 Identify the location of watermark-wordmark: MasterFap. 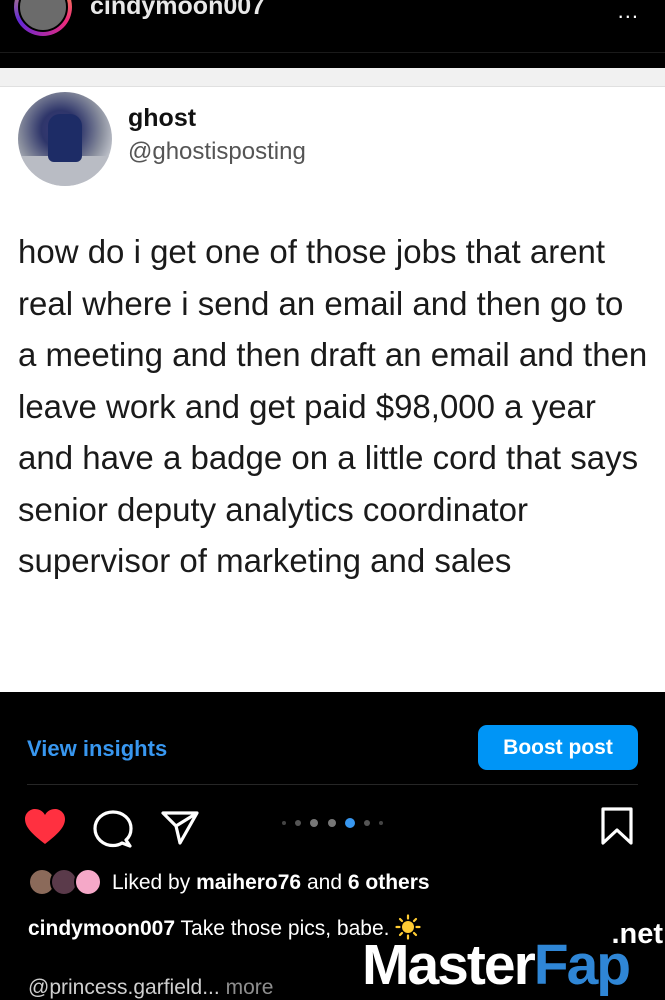
(496, 965).